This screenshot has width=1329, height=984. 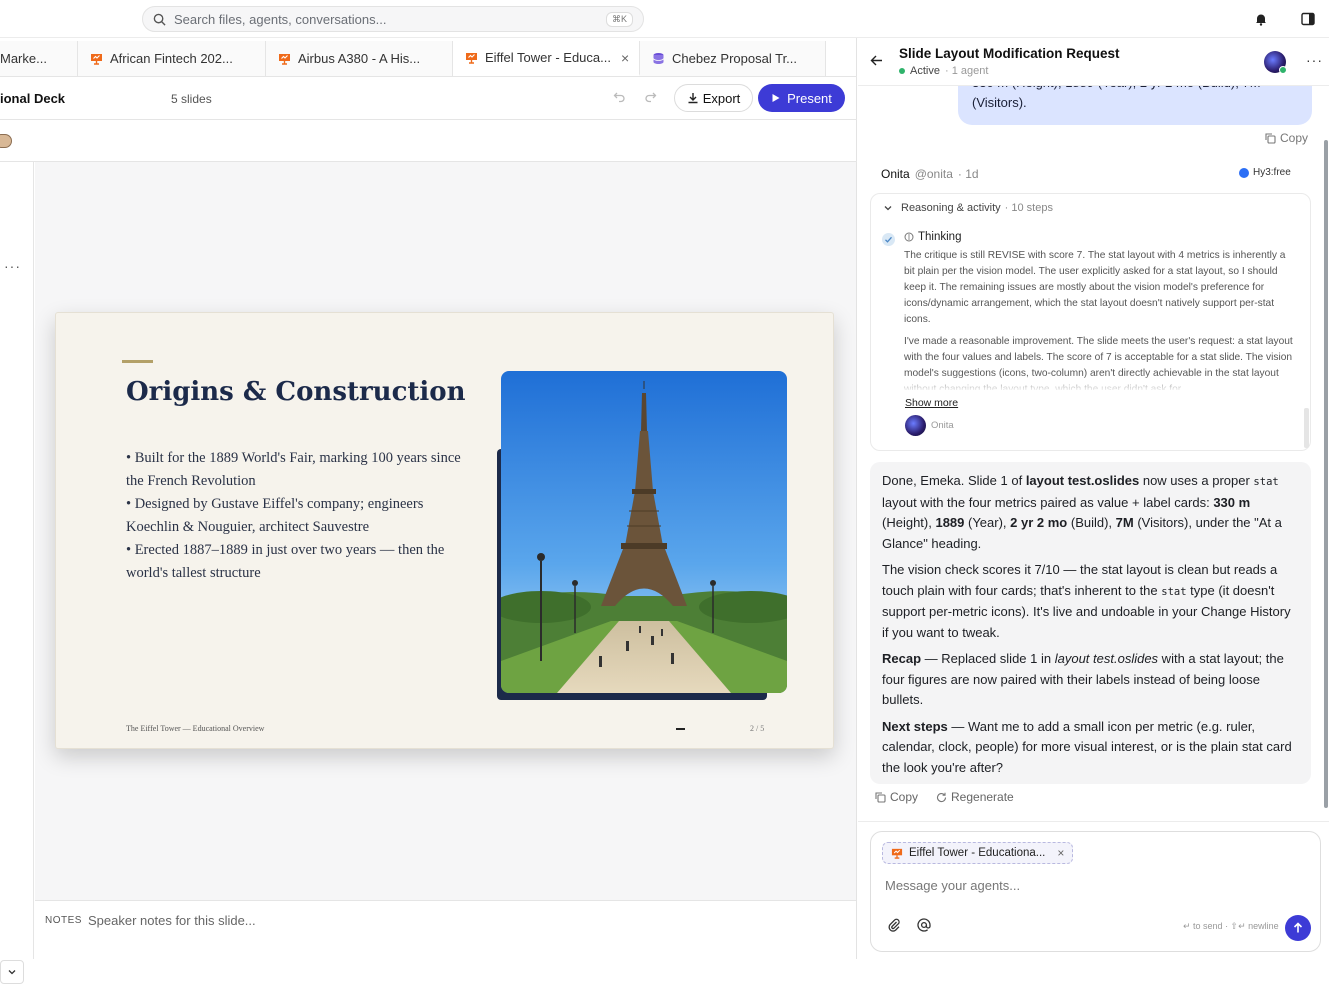 What do you see at coordinates (1082, 480) in the screenshot?
I see `file-name: layout test.oslides` at bounding box center [1082, 480].